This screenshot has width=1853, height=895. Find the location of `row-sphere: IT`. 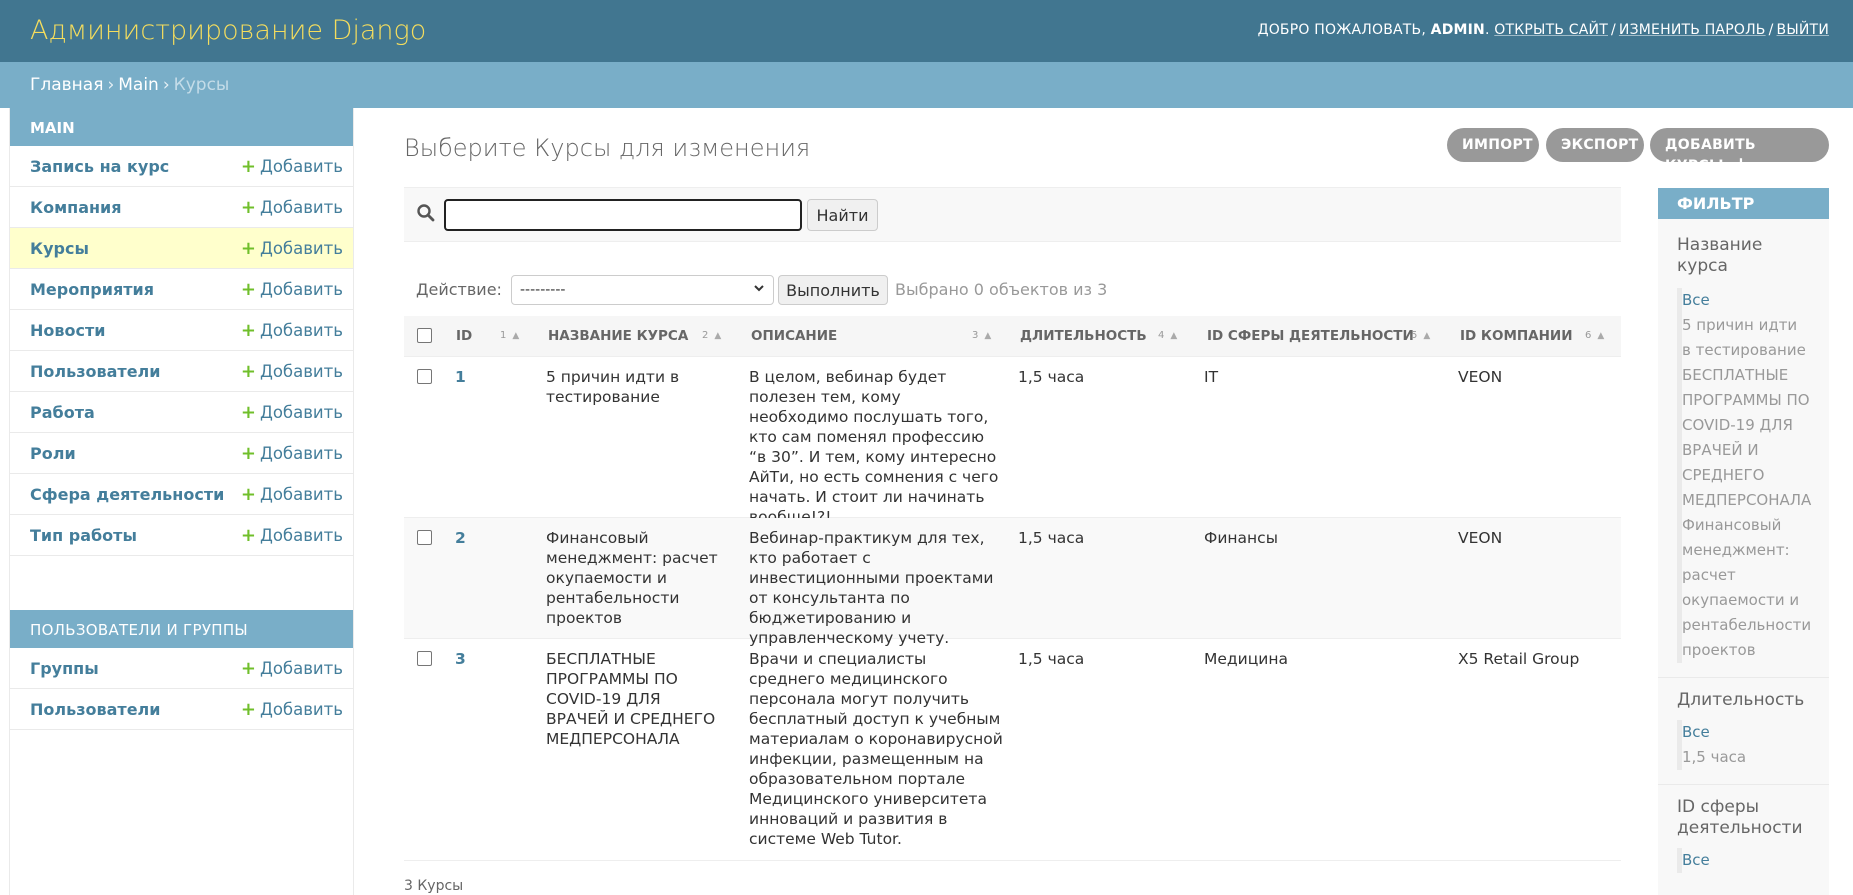

row-sphere: IT is located at coordinates (1211, 377).